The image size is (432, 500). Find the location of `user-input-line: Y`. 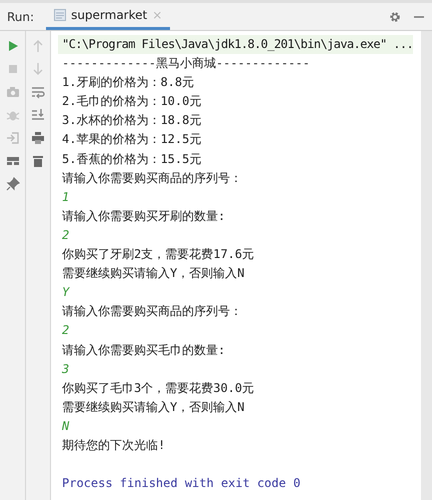

user-input-line: Y is located at coordinates (66, 293).